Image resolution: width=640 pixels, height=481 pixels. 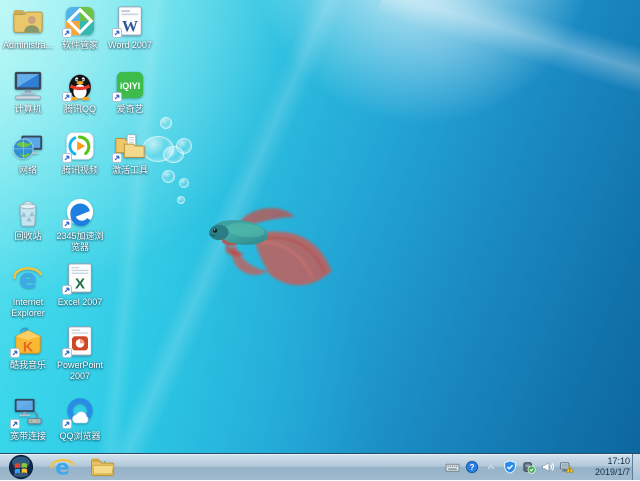 What do you see at coordinates (129, 170) in the screenshot?
I see `desktop-icon-label: 激活工具` at bounding box center [129, 170].